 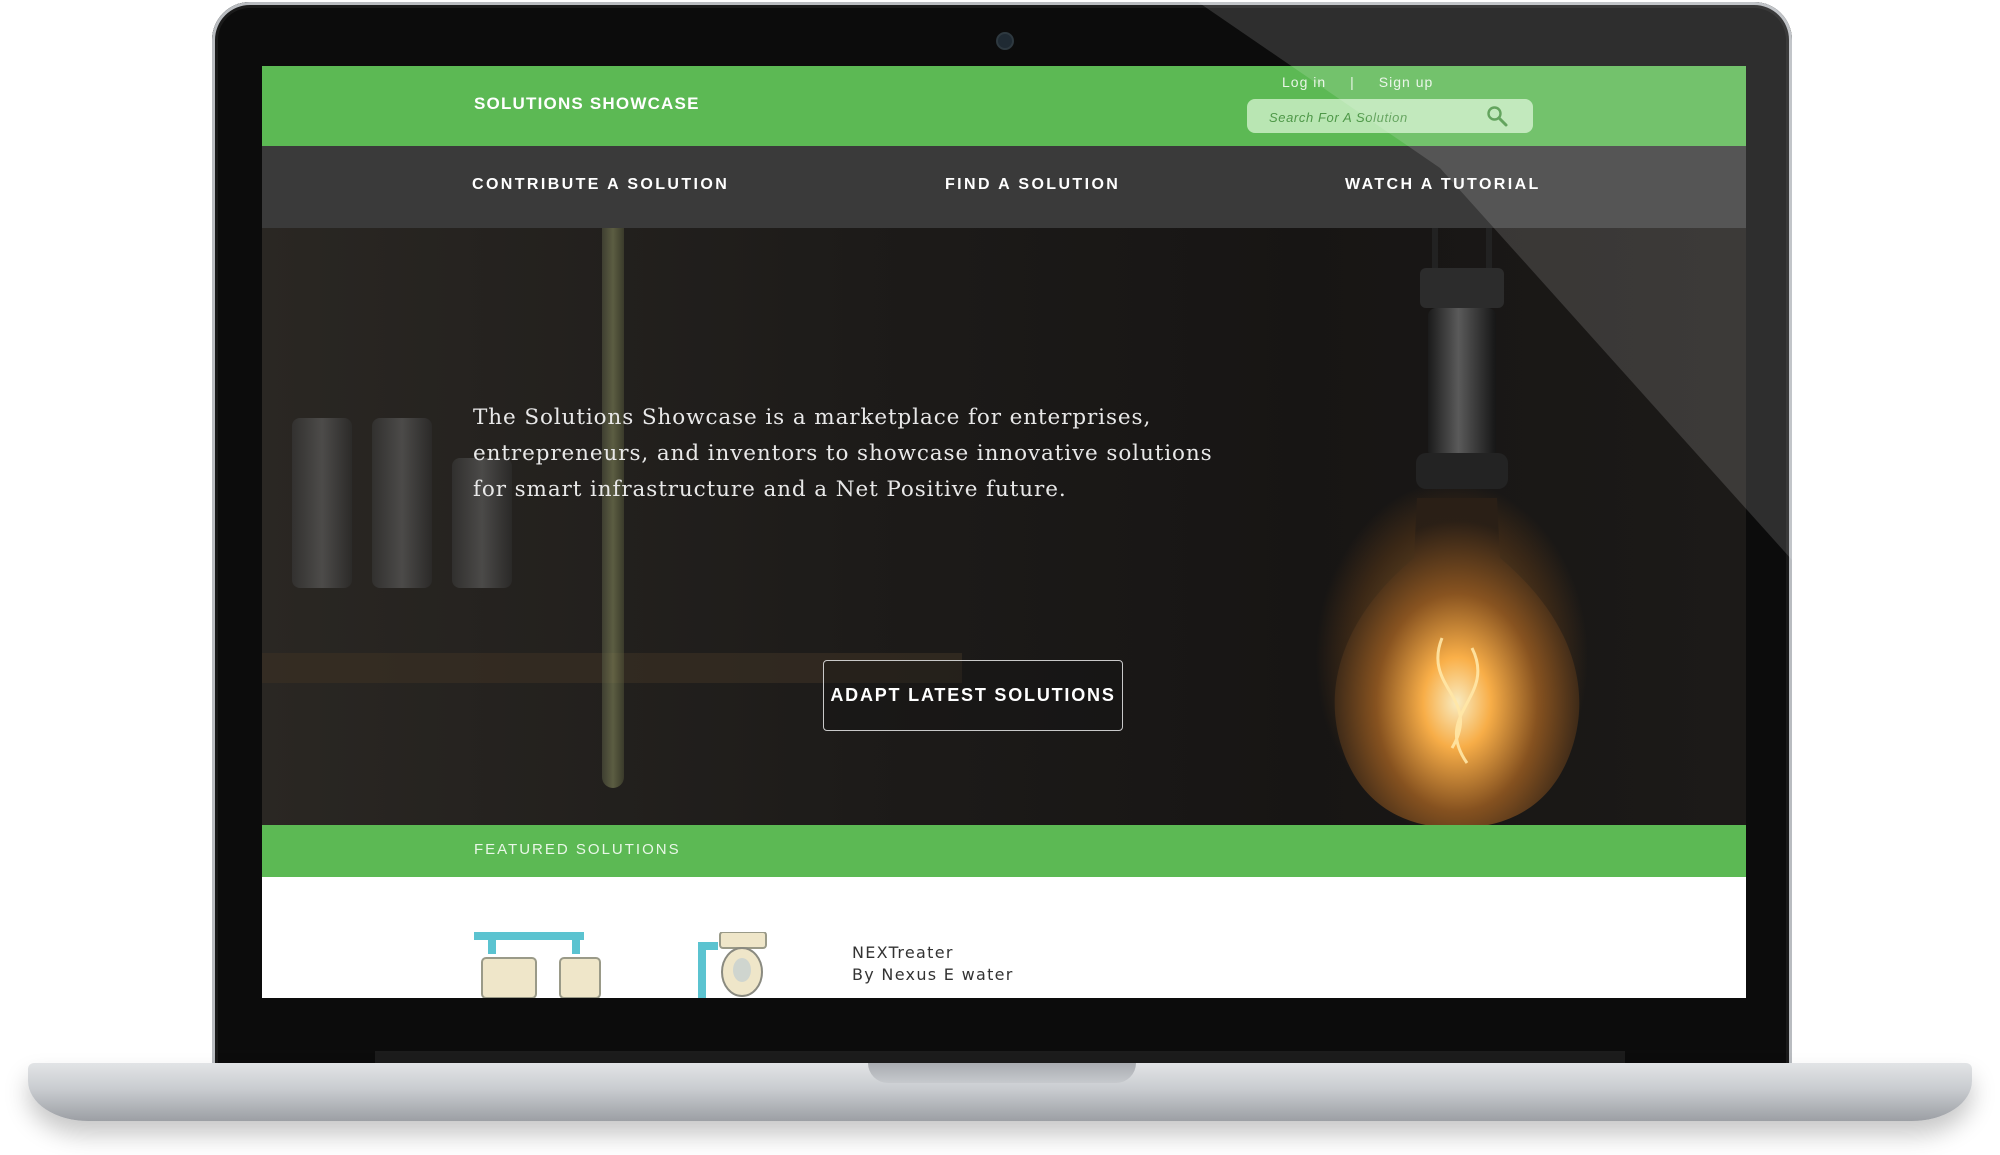 I want to click on lamp-socket-image, so click(x=1462, y=358).